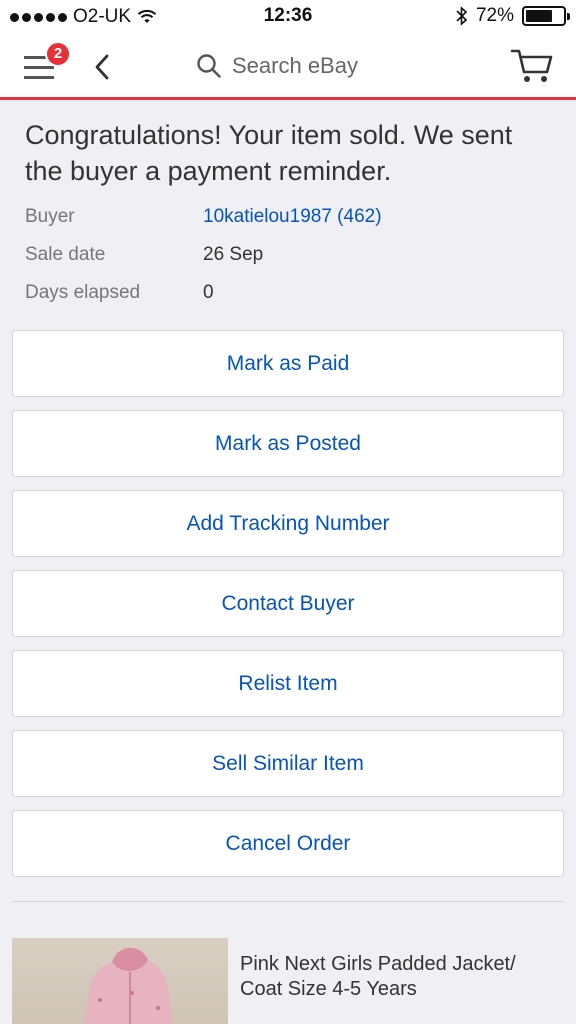 This screenshot has width=576, height=1024. What do you see at coordinates (288, 843) in the screenshot?
I see `cancel-order-button: Cancel Order` at bounding box center [288, 843].